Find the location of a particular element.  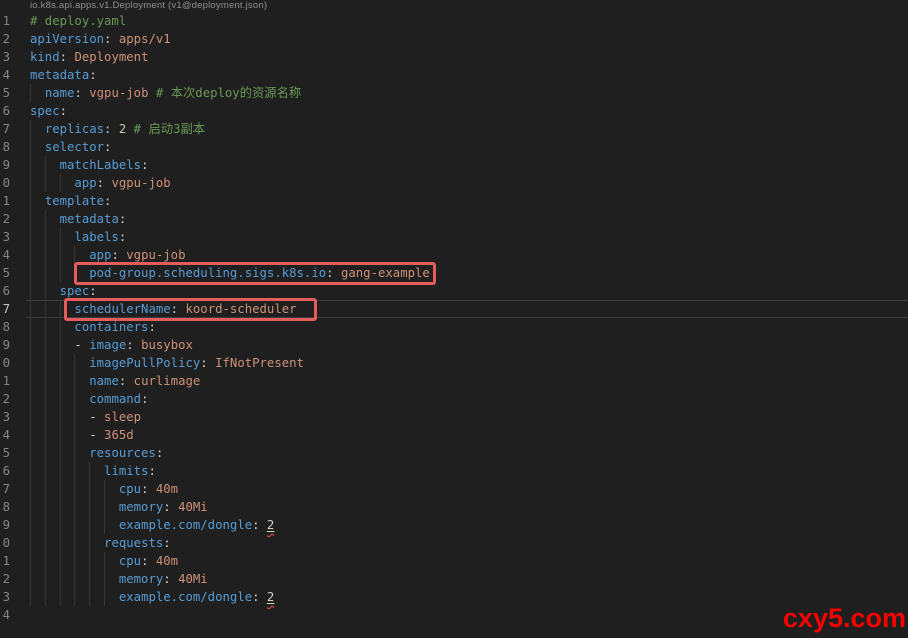

code-line: 2 apiVersion: apps/v1 is located at coordinates (454, 39).